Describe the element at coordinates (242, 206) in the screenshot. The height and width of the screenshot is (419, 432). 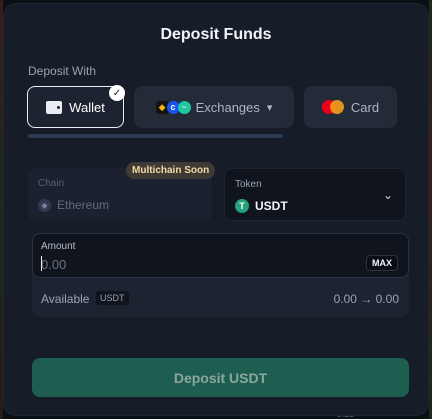
I see `usdt-icon: T` at that location.